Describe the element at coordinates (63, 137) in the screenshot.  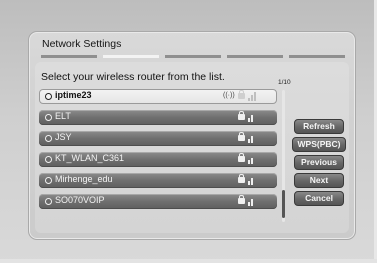
I see `network-ssid: JSY` at that location.